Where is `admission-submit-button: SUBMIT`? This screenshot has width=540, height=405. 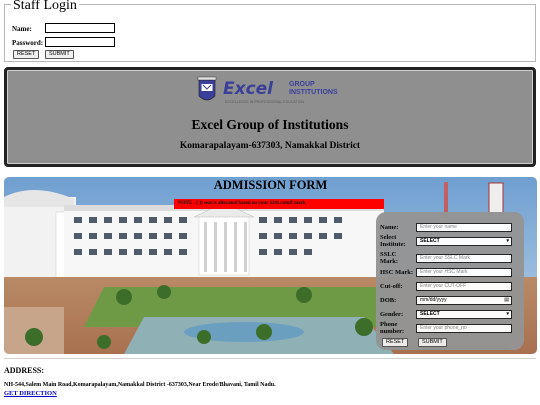
admission-submit-button: SUBMIT is located at coordinates (432, 342).